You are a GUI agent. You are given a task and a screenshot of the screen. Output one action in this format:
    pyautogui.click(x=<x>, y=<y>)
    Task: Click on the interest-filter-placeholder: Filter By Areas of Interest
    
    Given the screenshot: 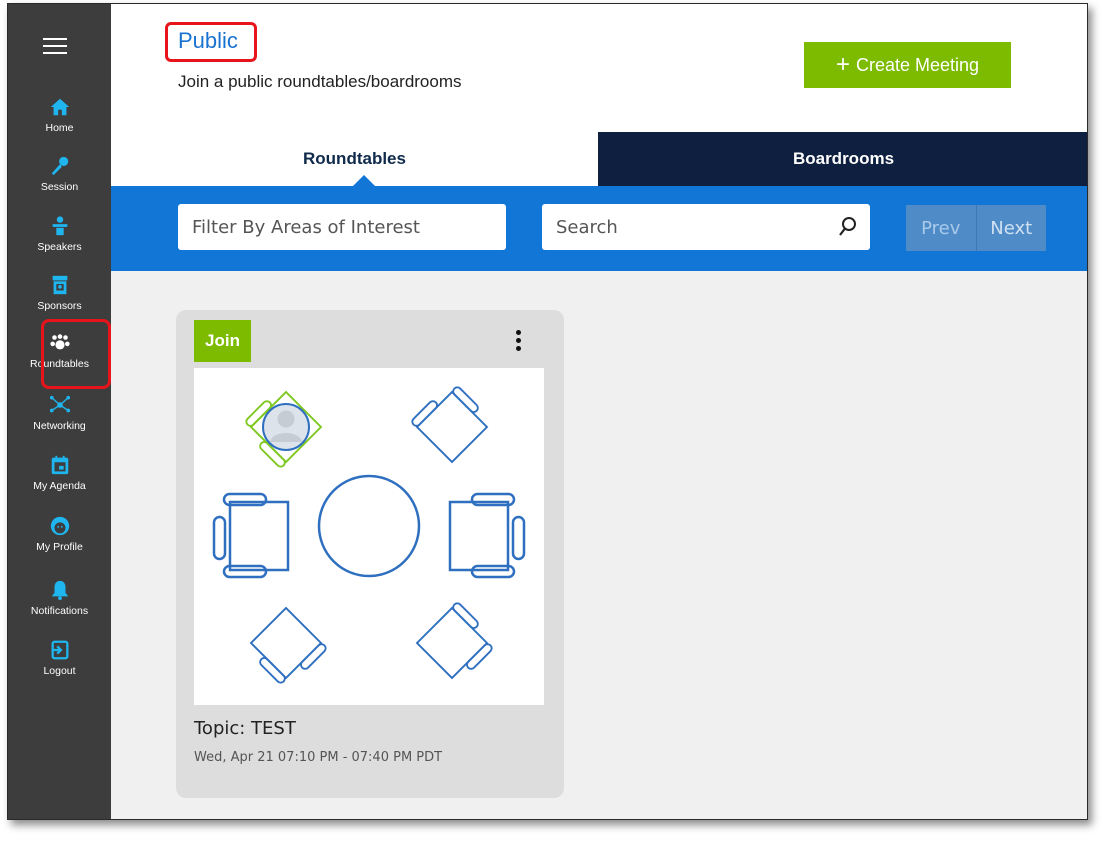 What is the action you would take?
    pyautogui.click(x=306, y=227)
    